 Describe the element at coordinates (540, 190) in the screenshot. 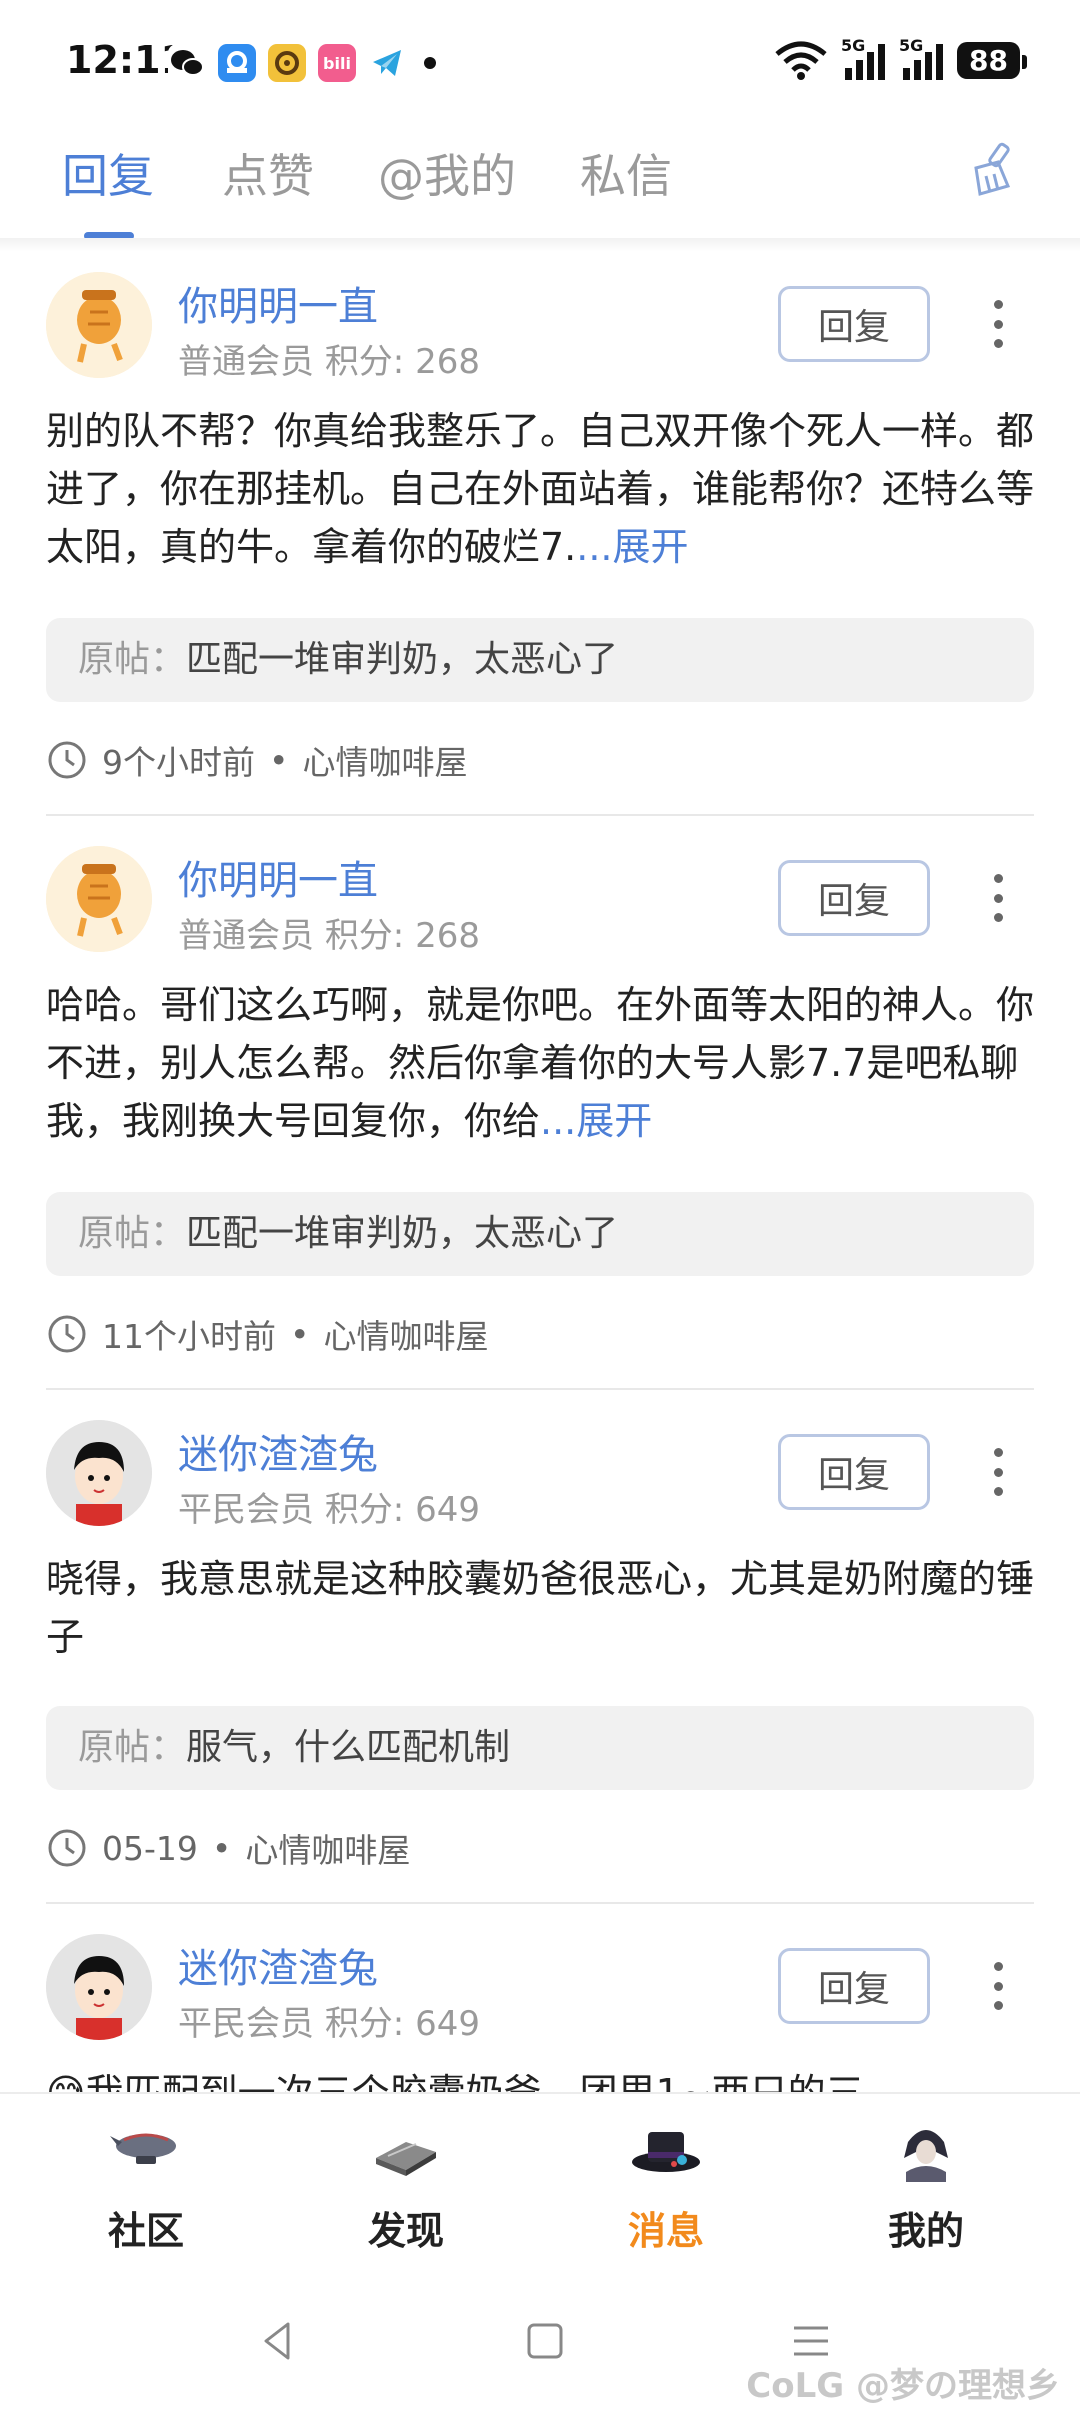

I see `message-tabs: 回复 点赞 @我的 私信` at that location.